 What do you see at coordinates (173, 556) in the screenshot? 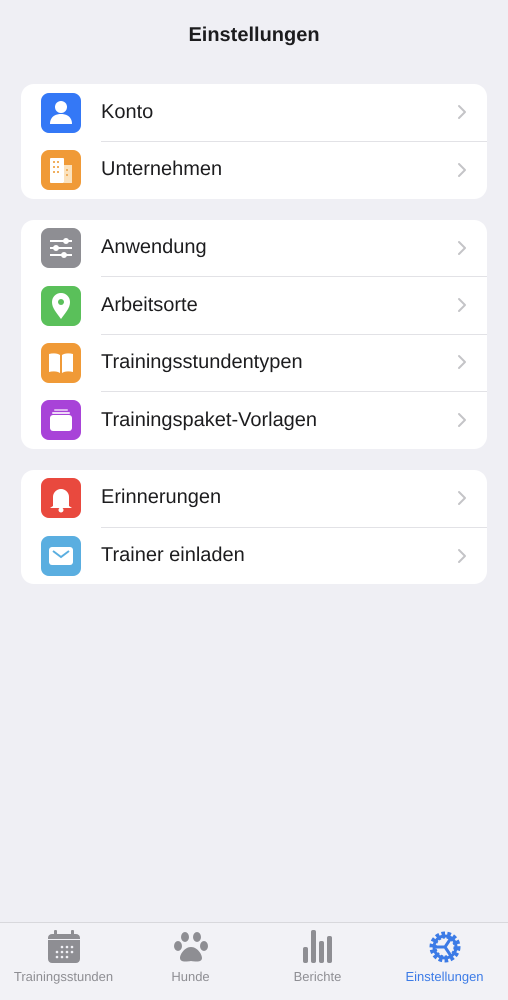
I see `settings-item: Trainer einladen` at bounding box center [173, 556].